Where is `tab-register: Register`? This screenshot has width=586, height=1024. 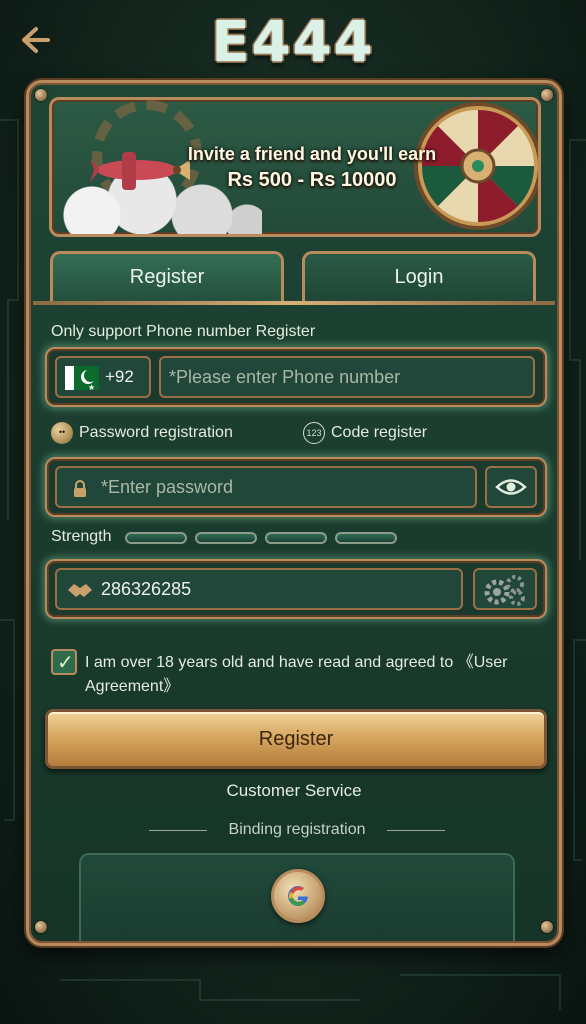 tab-register: Register is located at coordinates (167, 276).